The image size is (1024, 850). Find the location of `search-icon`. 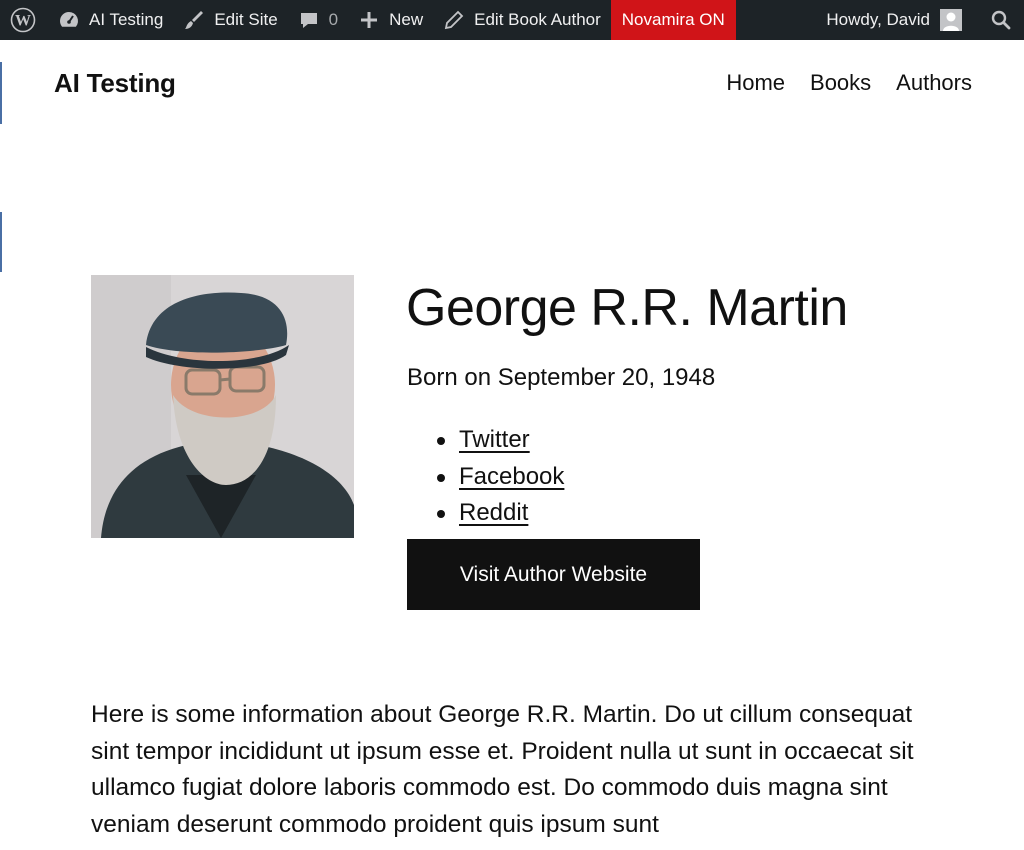

search-icon is located at coordinates (1001, 20).